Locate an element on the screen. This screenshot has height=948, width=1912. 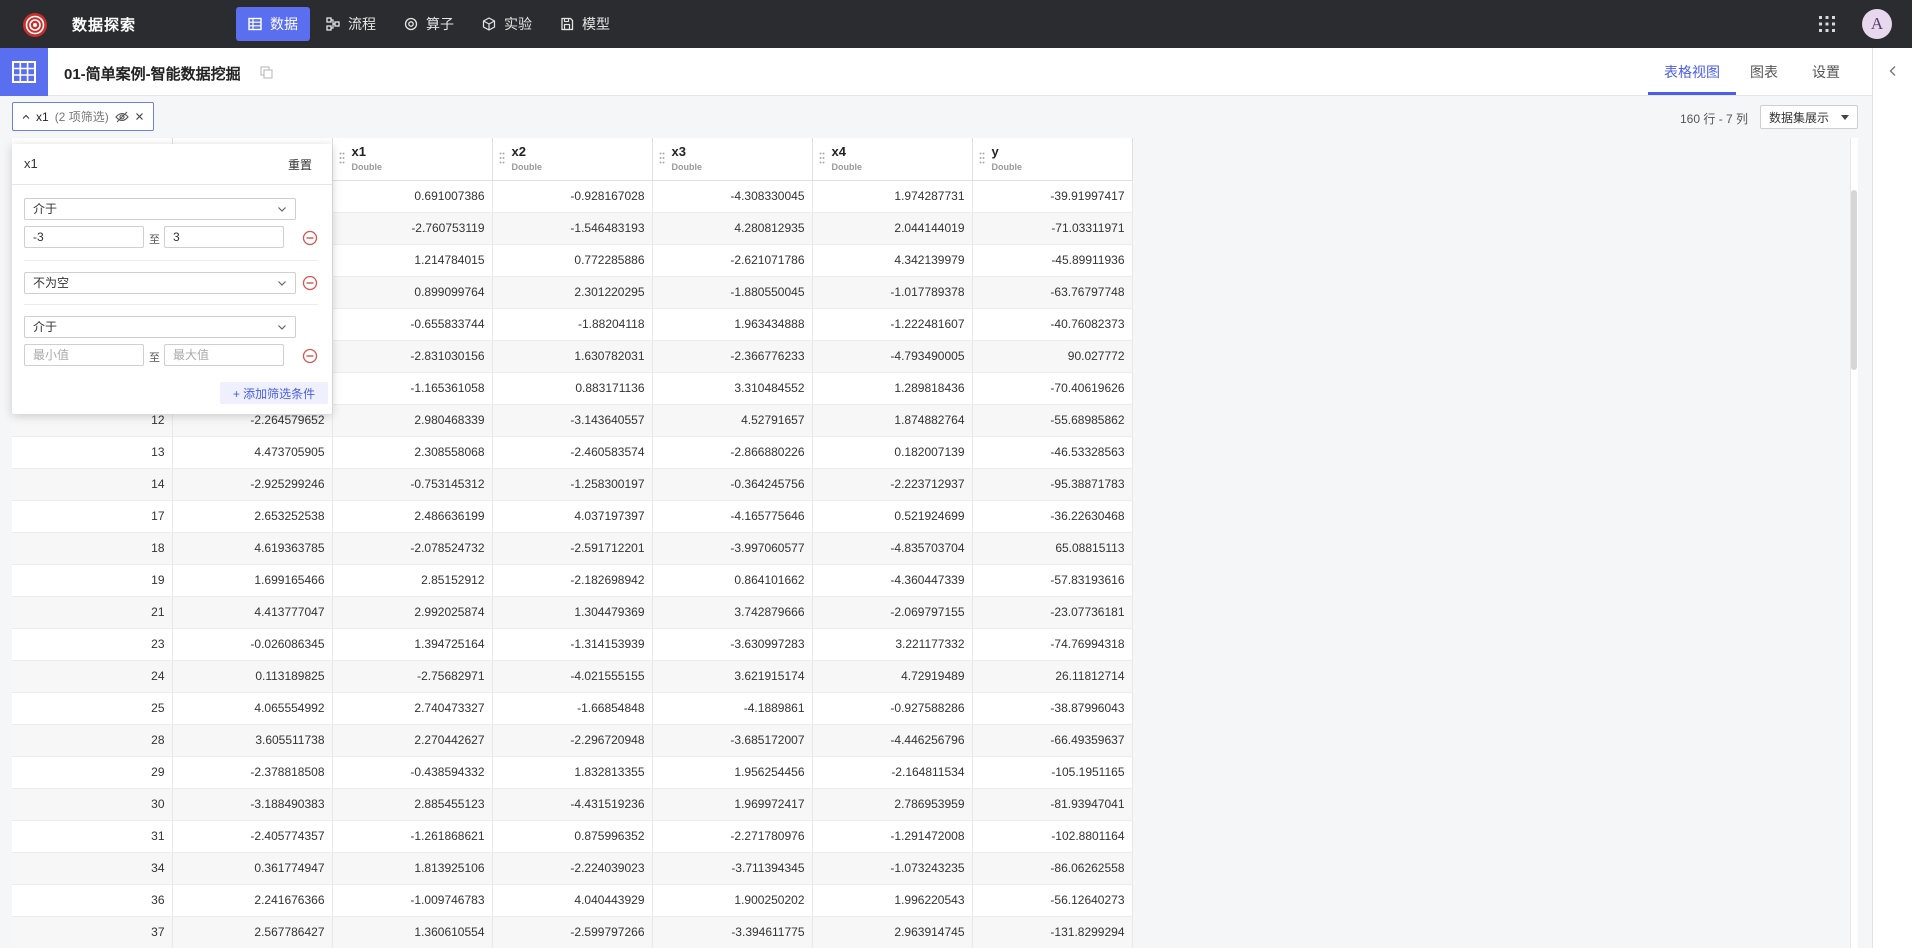
table-cell: 0.361774947 is located at coordinates (252, 868).